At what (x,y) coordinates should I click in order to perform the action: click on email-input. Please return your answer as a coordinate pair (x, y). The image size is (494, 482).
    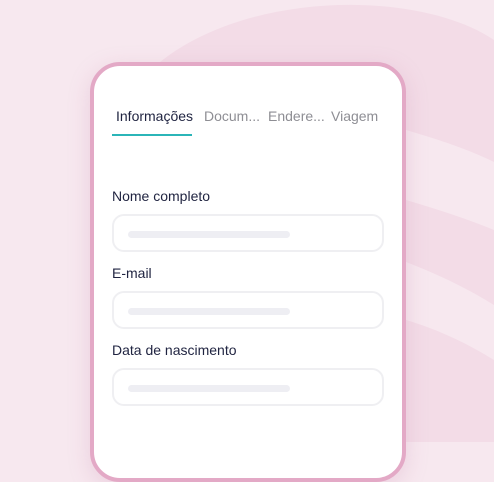
    Looking at the image, I should click on (248, 310).